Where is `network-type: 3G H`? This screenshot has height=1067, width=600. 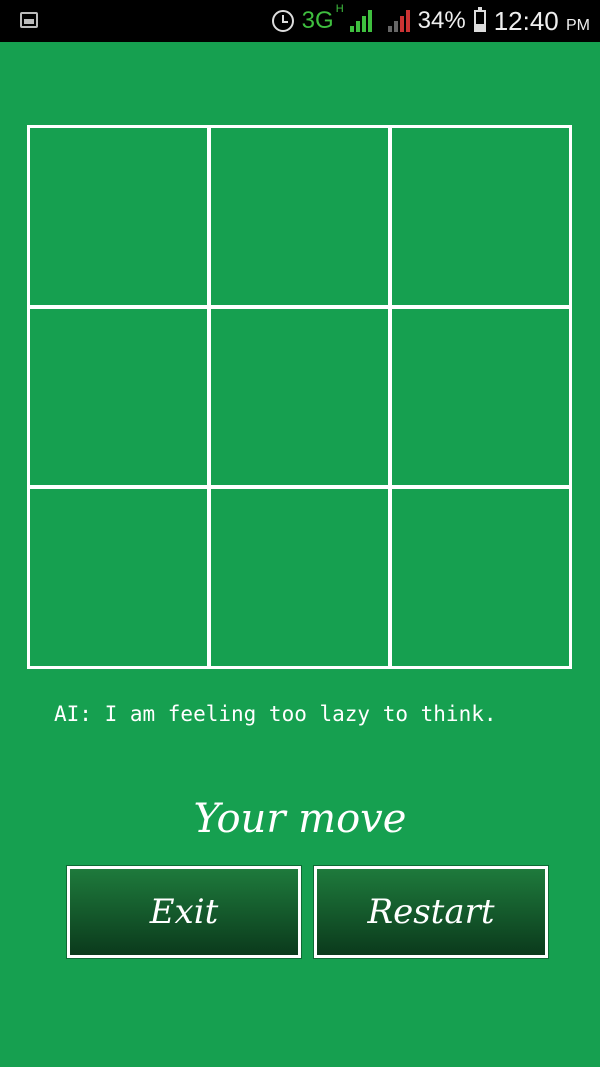 network-type: 3G H is located at coordinates (322, 18).